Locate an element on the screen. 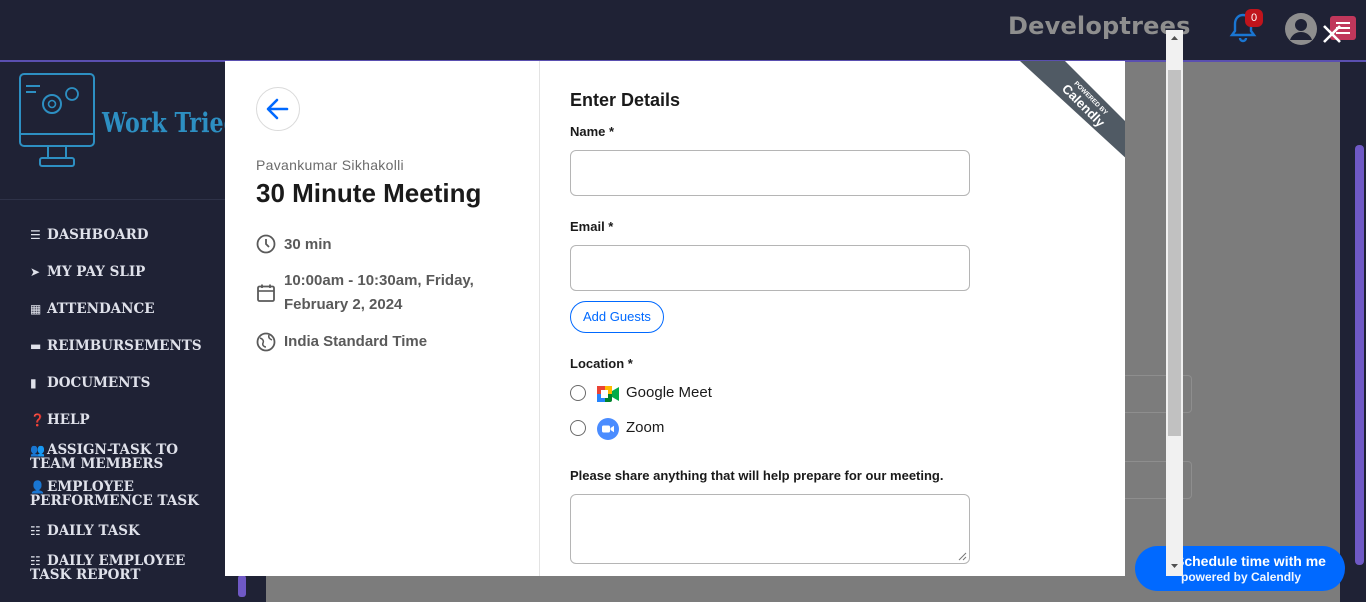 The height and width of the screenshot is (602, 1366). sidebar-item-documents: ▮ DOCUMENTS is located at coordinates (125, 383).